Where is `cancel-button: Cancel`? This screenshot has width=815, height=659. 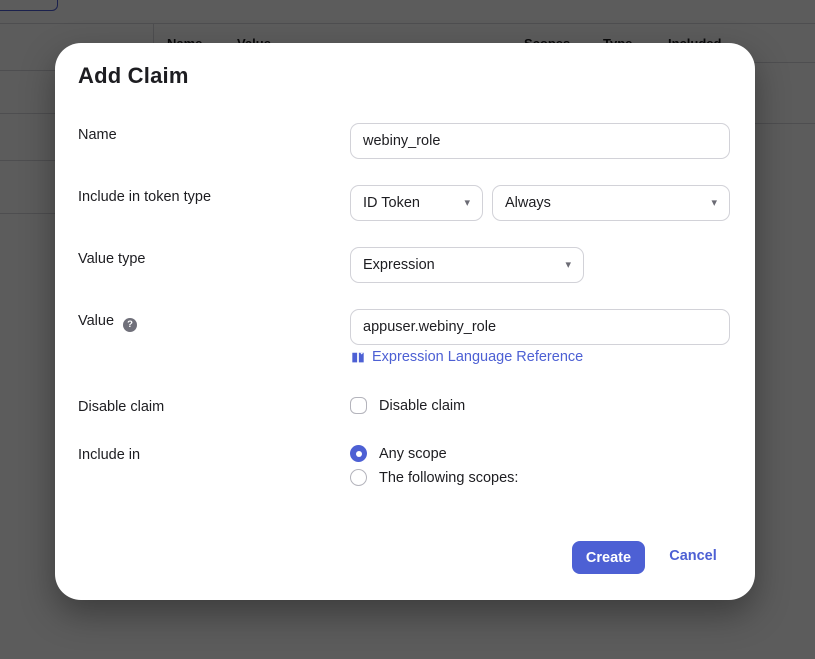
cancel-button: Cancel is located at coordinates (693, 556).